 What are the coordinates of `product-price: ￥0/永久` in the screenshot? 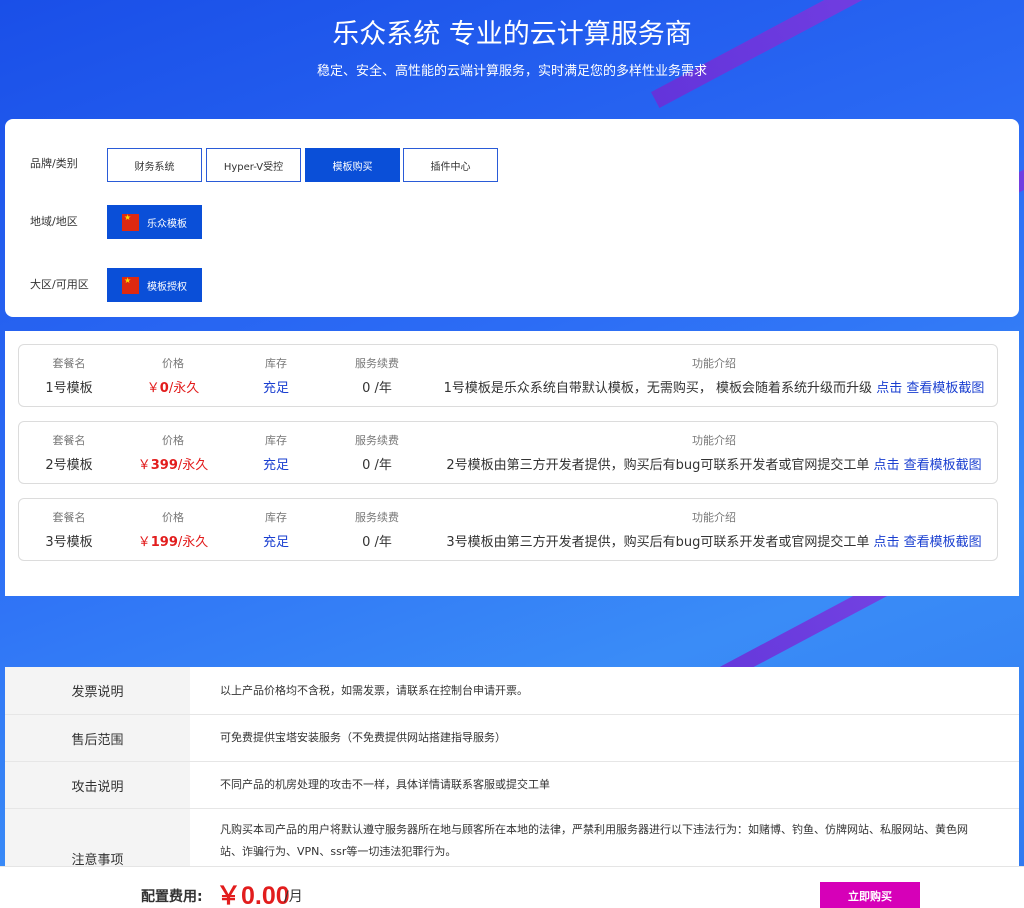 It's located at (173, 388).